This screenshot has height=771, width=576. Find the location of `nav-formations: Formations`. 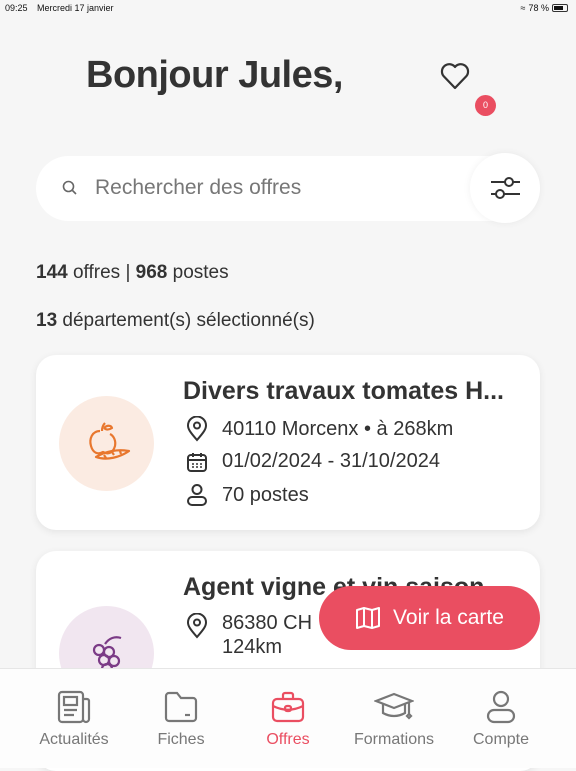

nav-formations: Formations is located at coordinates (394, 719).